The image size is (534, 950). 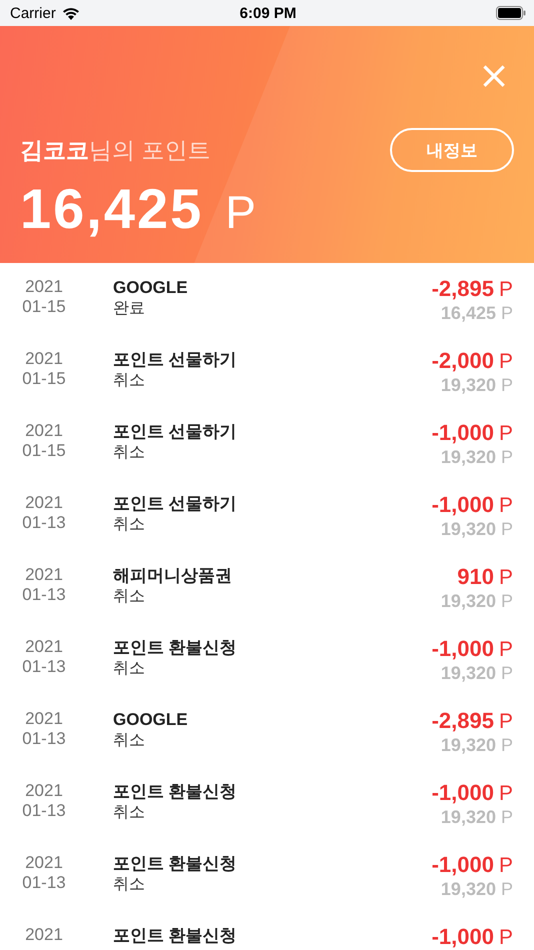 What do you see at coordinates (511, 13) in the screenshot?
I see `battery-icon` at bounding box center [511, 13].